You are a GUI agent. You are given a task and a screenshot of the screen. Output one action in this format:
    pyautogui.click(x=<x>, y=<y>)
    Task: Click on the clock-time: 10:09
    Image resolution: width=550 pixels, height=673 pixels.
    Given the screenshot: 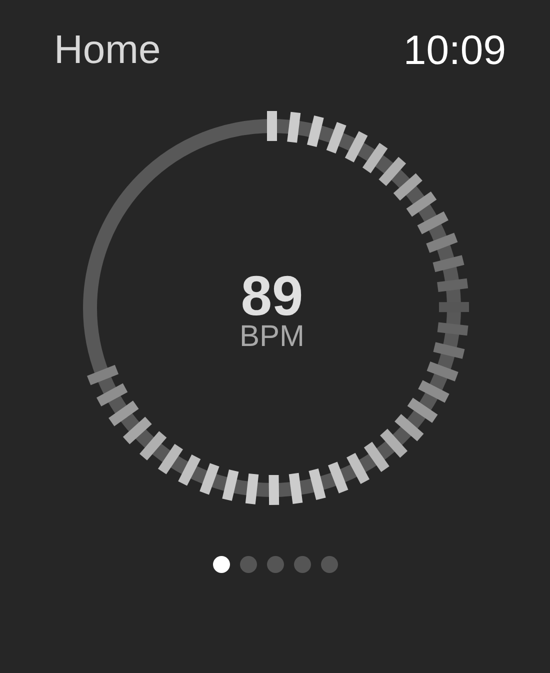 What is the action you would take?
    pyautogui.click(x=454, y=50)
    